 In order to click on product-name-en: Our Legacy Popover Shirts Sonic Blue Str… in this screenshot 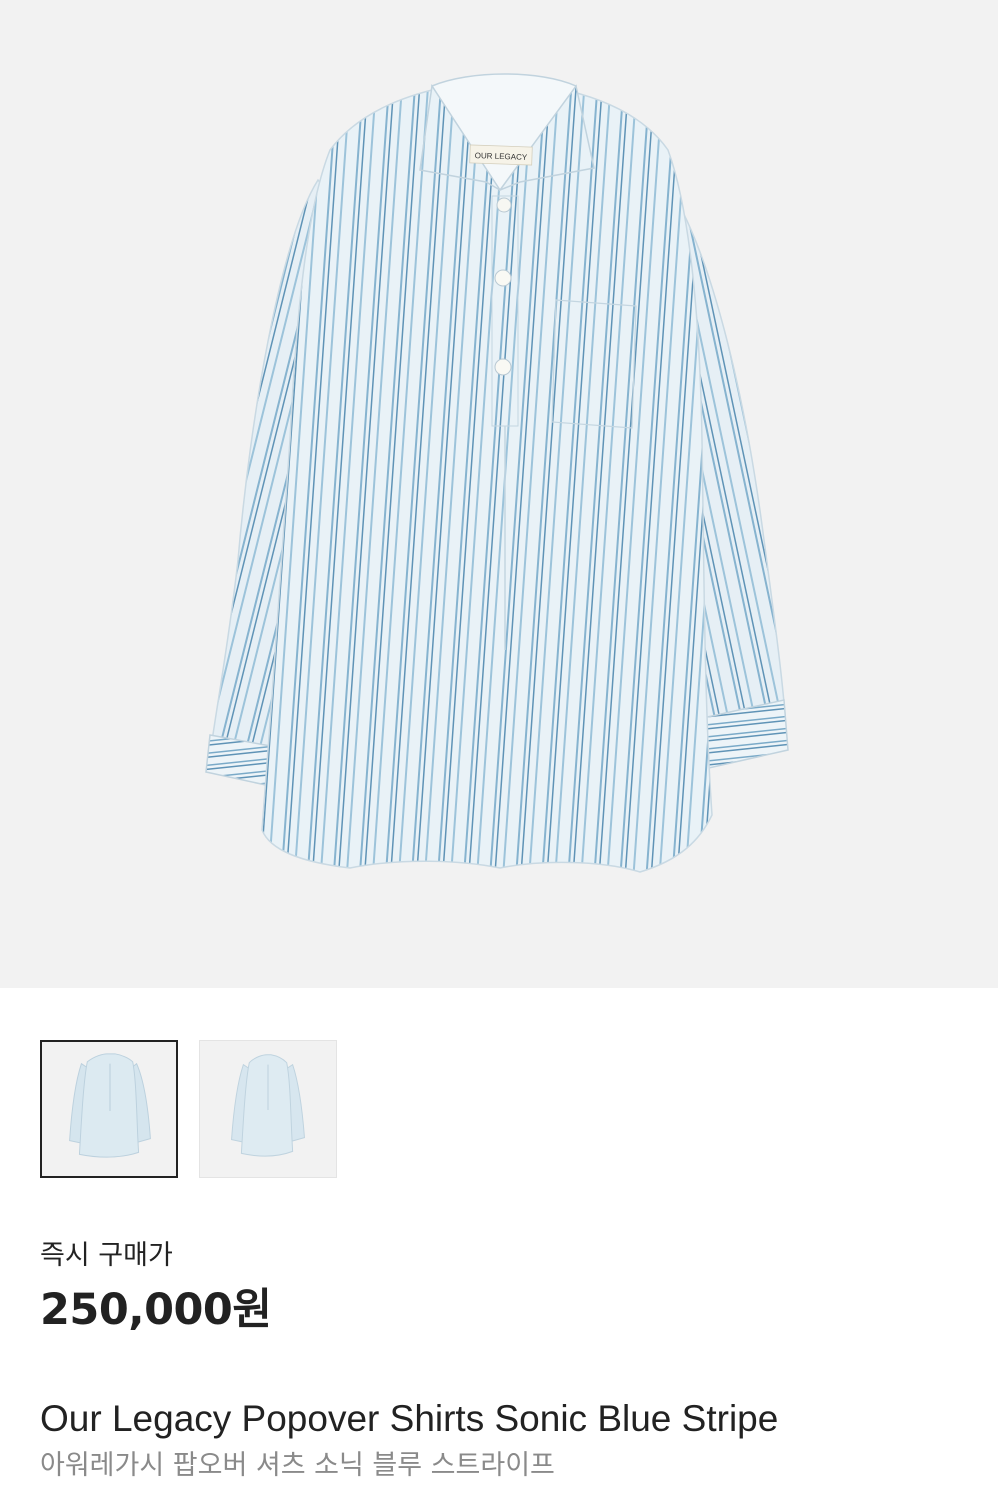, I will do `click(409, 1418)`.